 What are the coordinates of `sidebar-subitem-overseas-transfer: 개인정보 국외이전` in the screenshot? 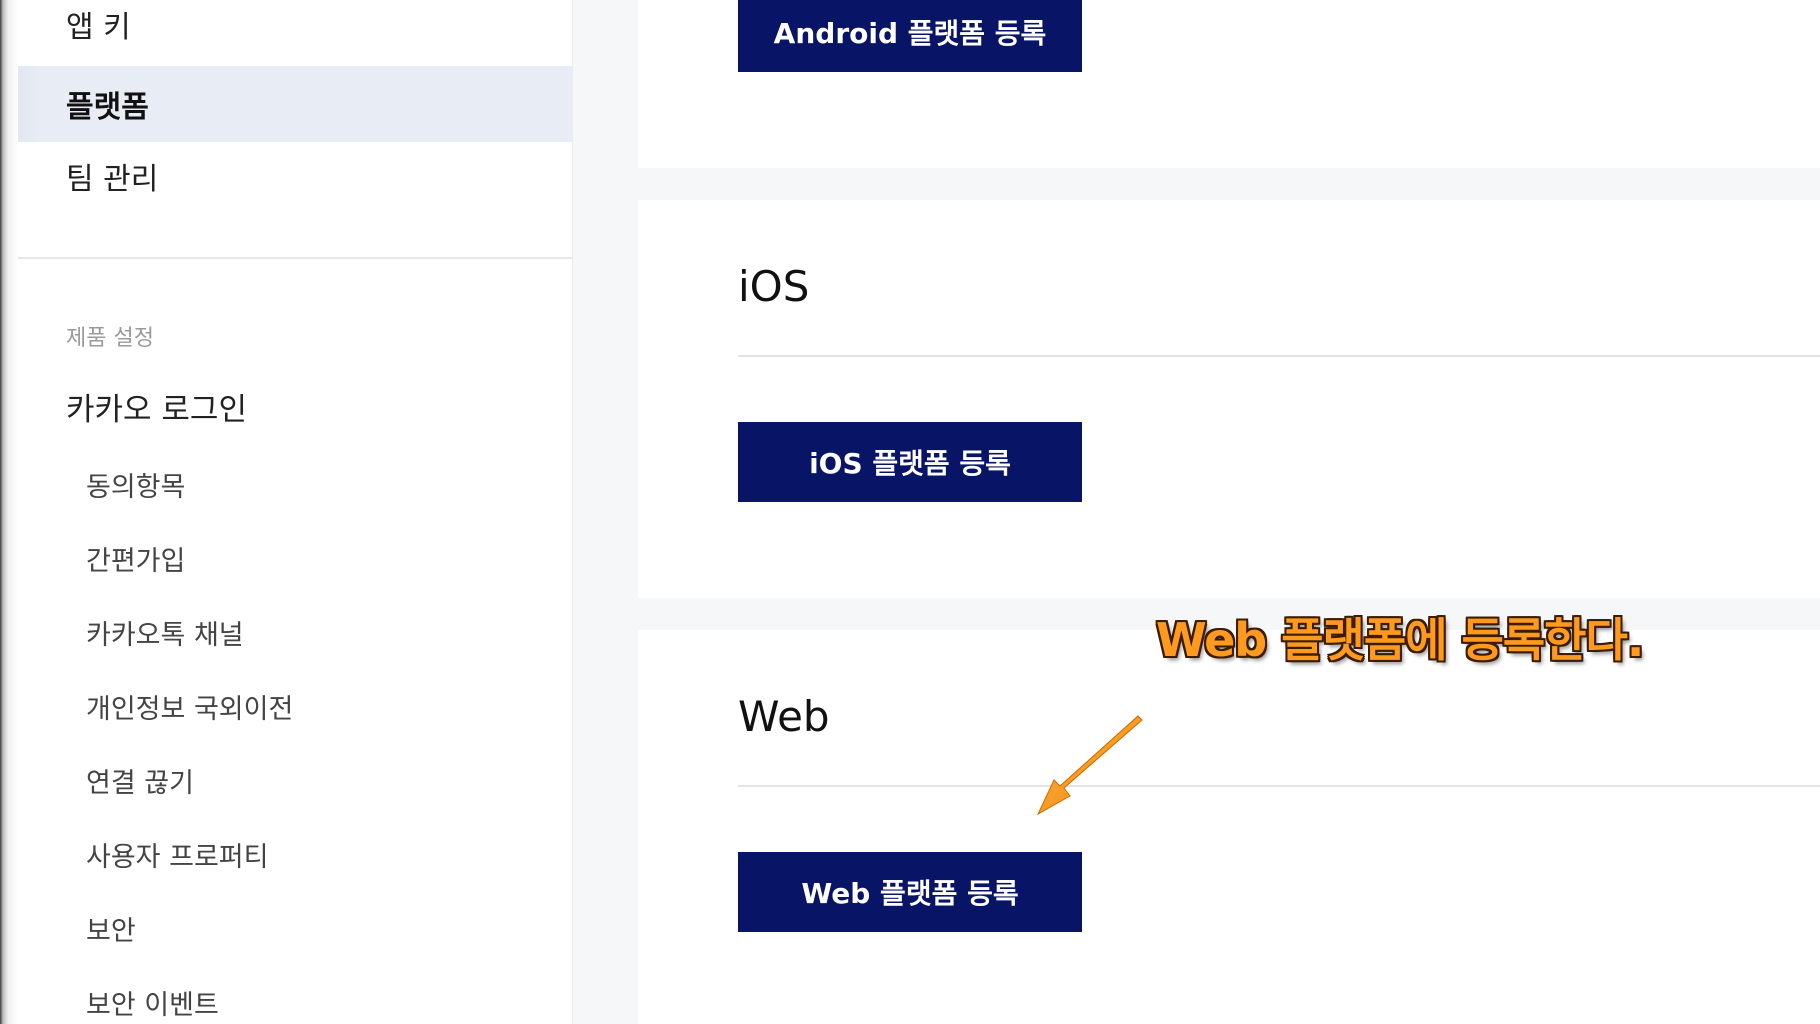 It's located at (189, 706).